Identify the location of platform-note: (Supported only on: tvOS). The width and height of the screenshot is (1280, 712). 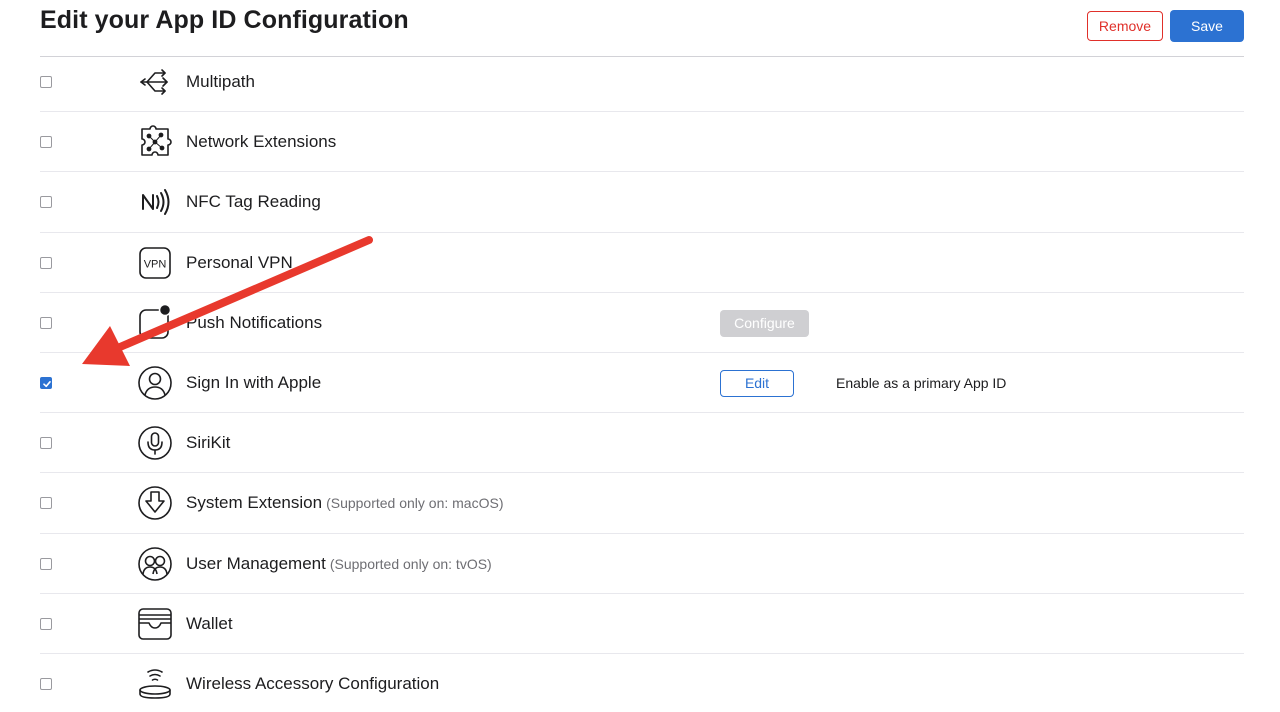
(410, 563).